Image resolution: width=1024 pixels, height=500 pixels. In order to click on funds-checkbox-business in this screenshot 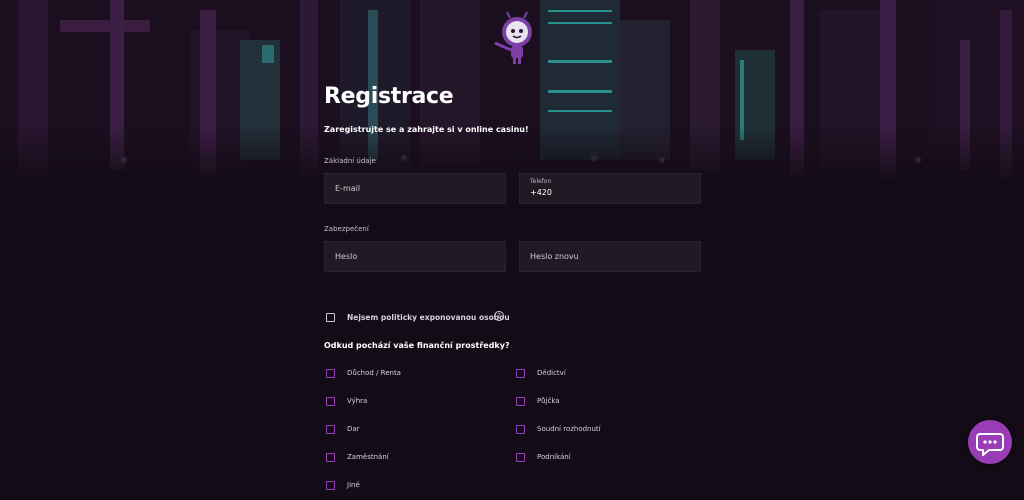, I will do `click(520, 457)`.